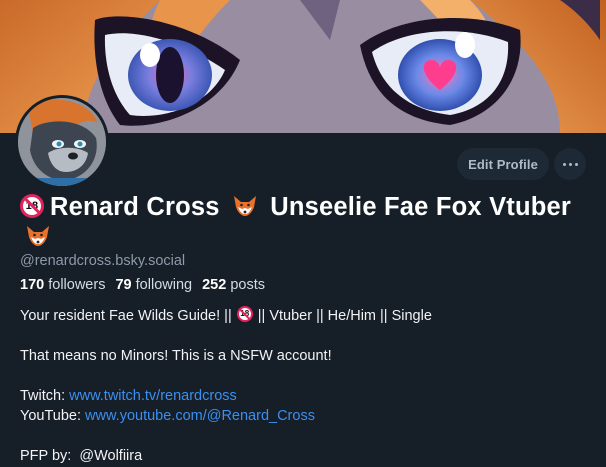 This screenshot has height=467, width=606. I want to click on bio-twitch-line: Twitch: www.twitch.tv/renardcross, so click(128, 396).